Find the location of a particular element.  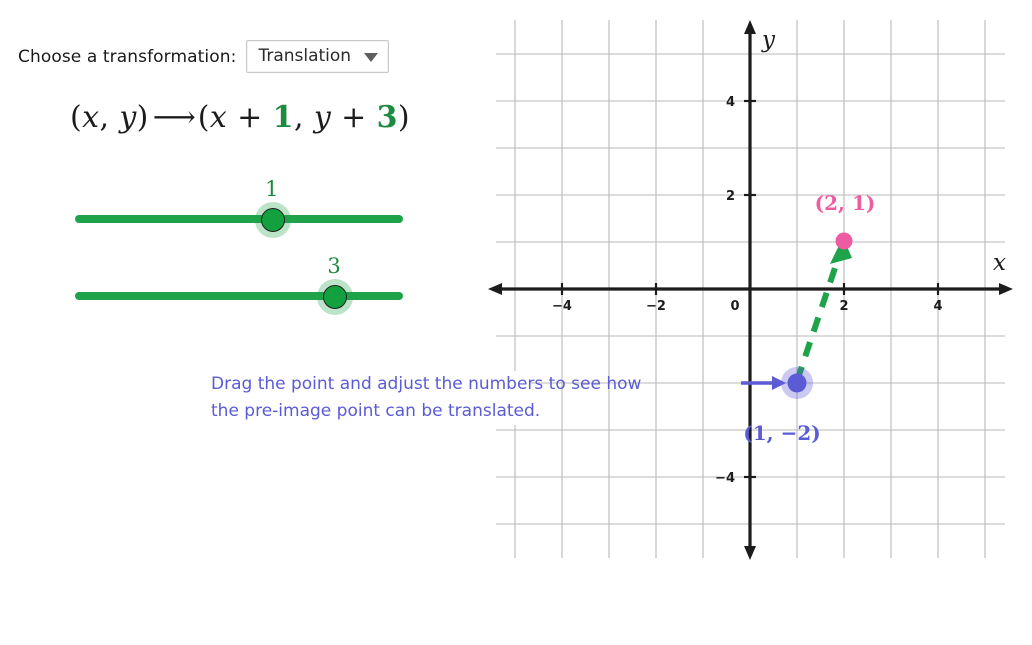

x-slider-track is located at coordinates (239, 219).